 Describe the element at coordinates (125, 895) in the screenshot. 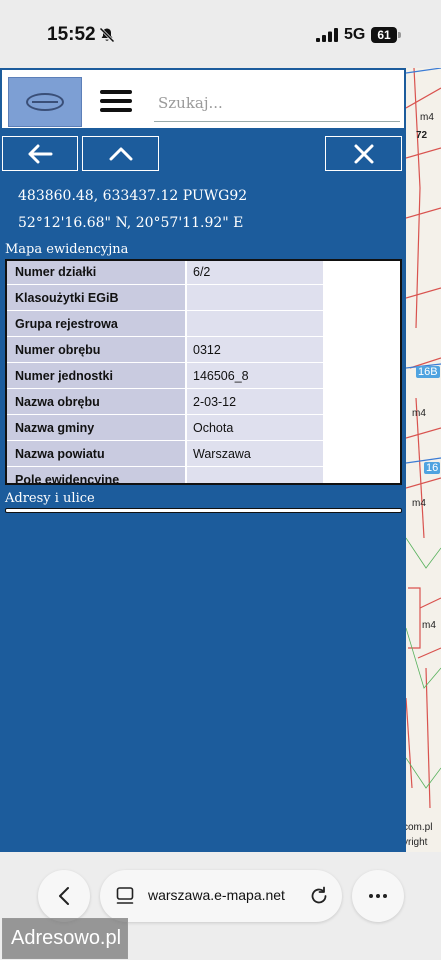

I see `page-menu-icon` at that location.